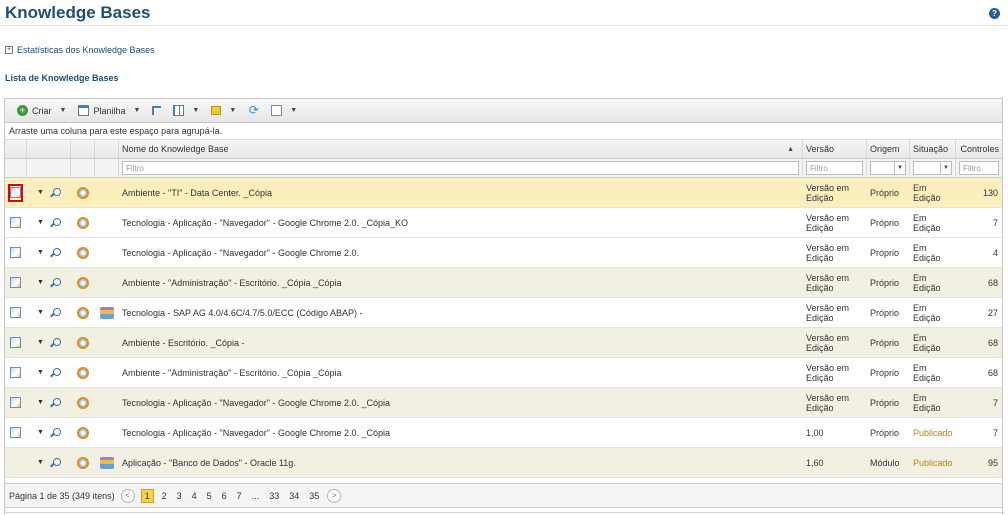 This screenshot has height=515, width=1008. I want to click on export-button: ▼, so click(223, 111).